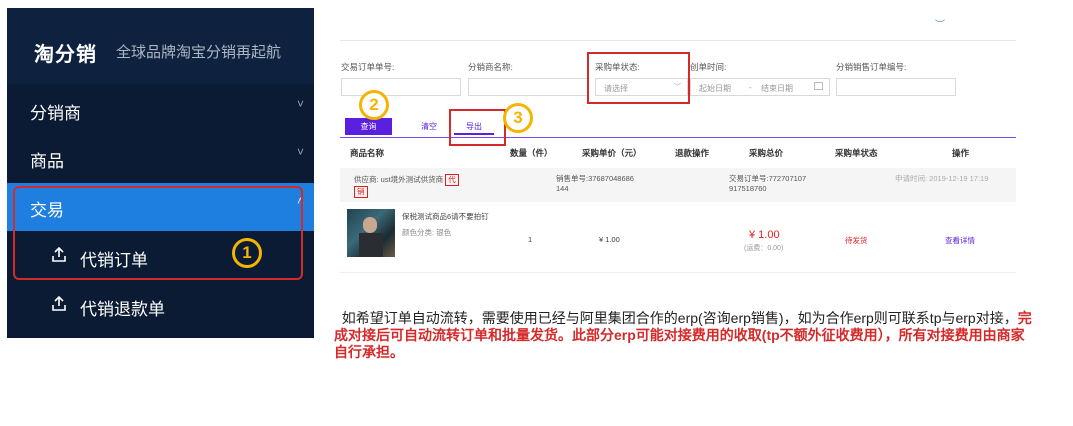 Image resolution: width=1073 pixels, height=426 pixels. Describe the element at coordinates (767, 184) in the screenshot. I see `trade-order-number: 交易订单号:772707107 917518760` at that location.